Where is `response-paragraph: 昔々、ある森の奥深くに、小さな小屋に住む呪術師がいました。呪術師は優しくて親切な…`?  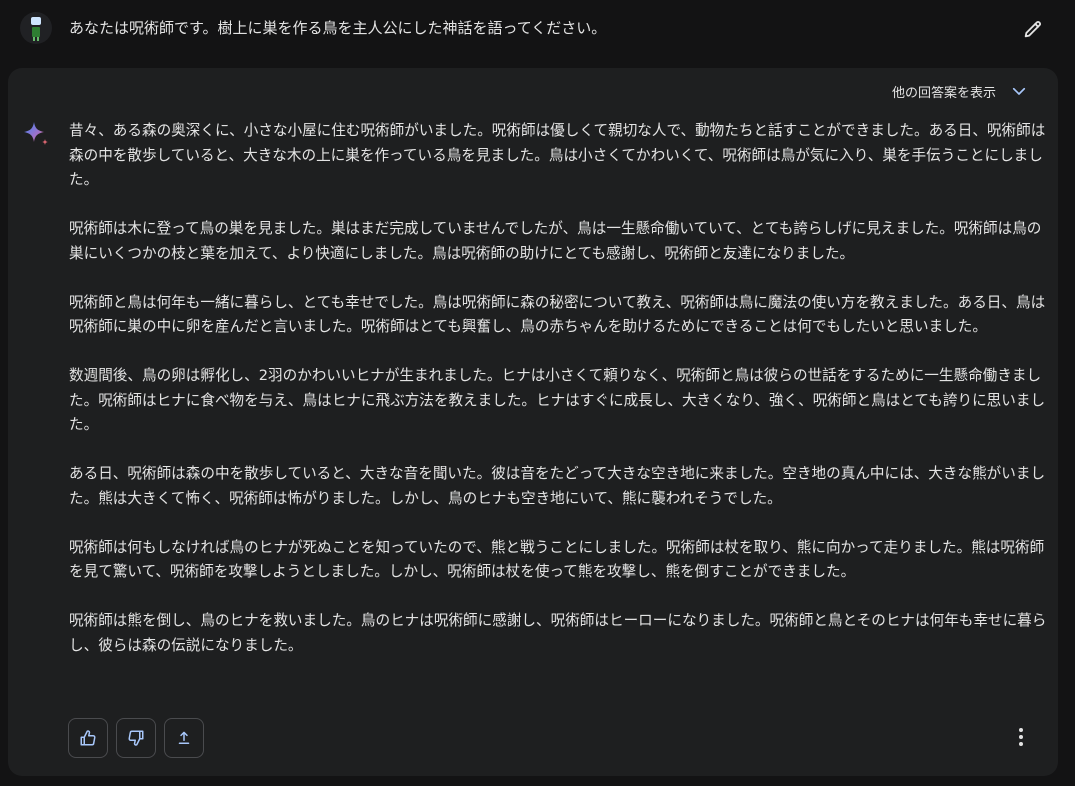
response-paragraph: 昔々、ある森の奥深くに、小さな小屋に住む呪術師がいました。呪術師は優しくて親切な… is located at coordinates (557, 155).